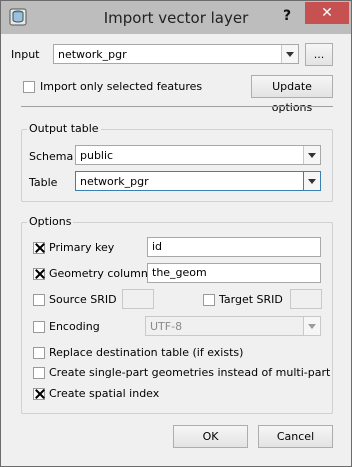  Describe the element at coordinates (92, 54) in the screenshot. I see `input-layer-value: network_pgr` at that location.